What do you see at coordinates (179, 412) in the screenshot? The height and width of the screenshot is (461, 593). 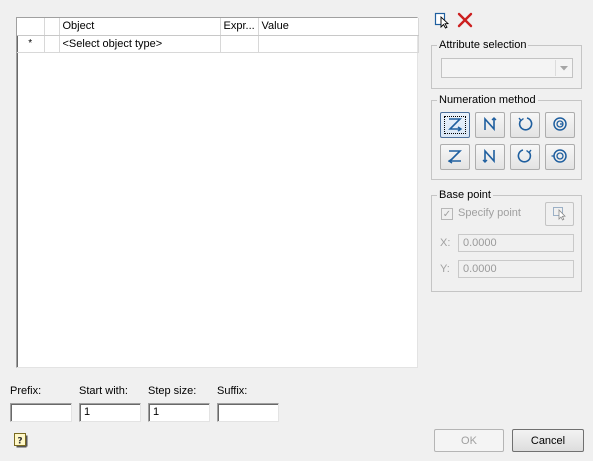 I see `step-size-input: 1` at bounding box center [179, 412].